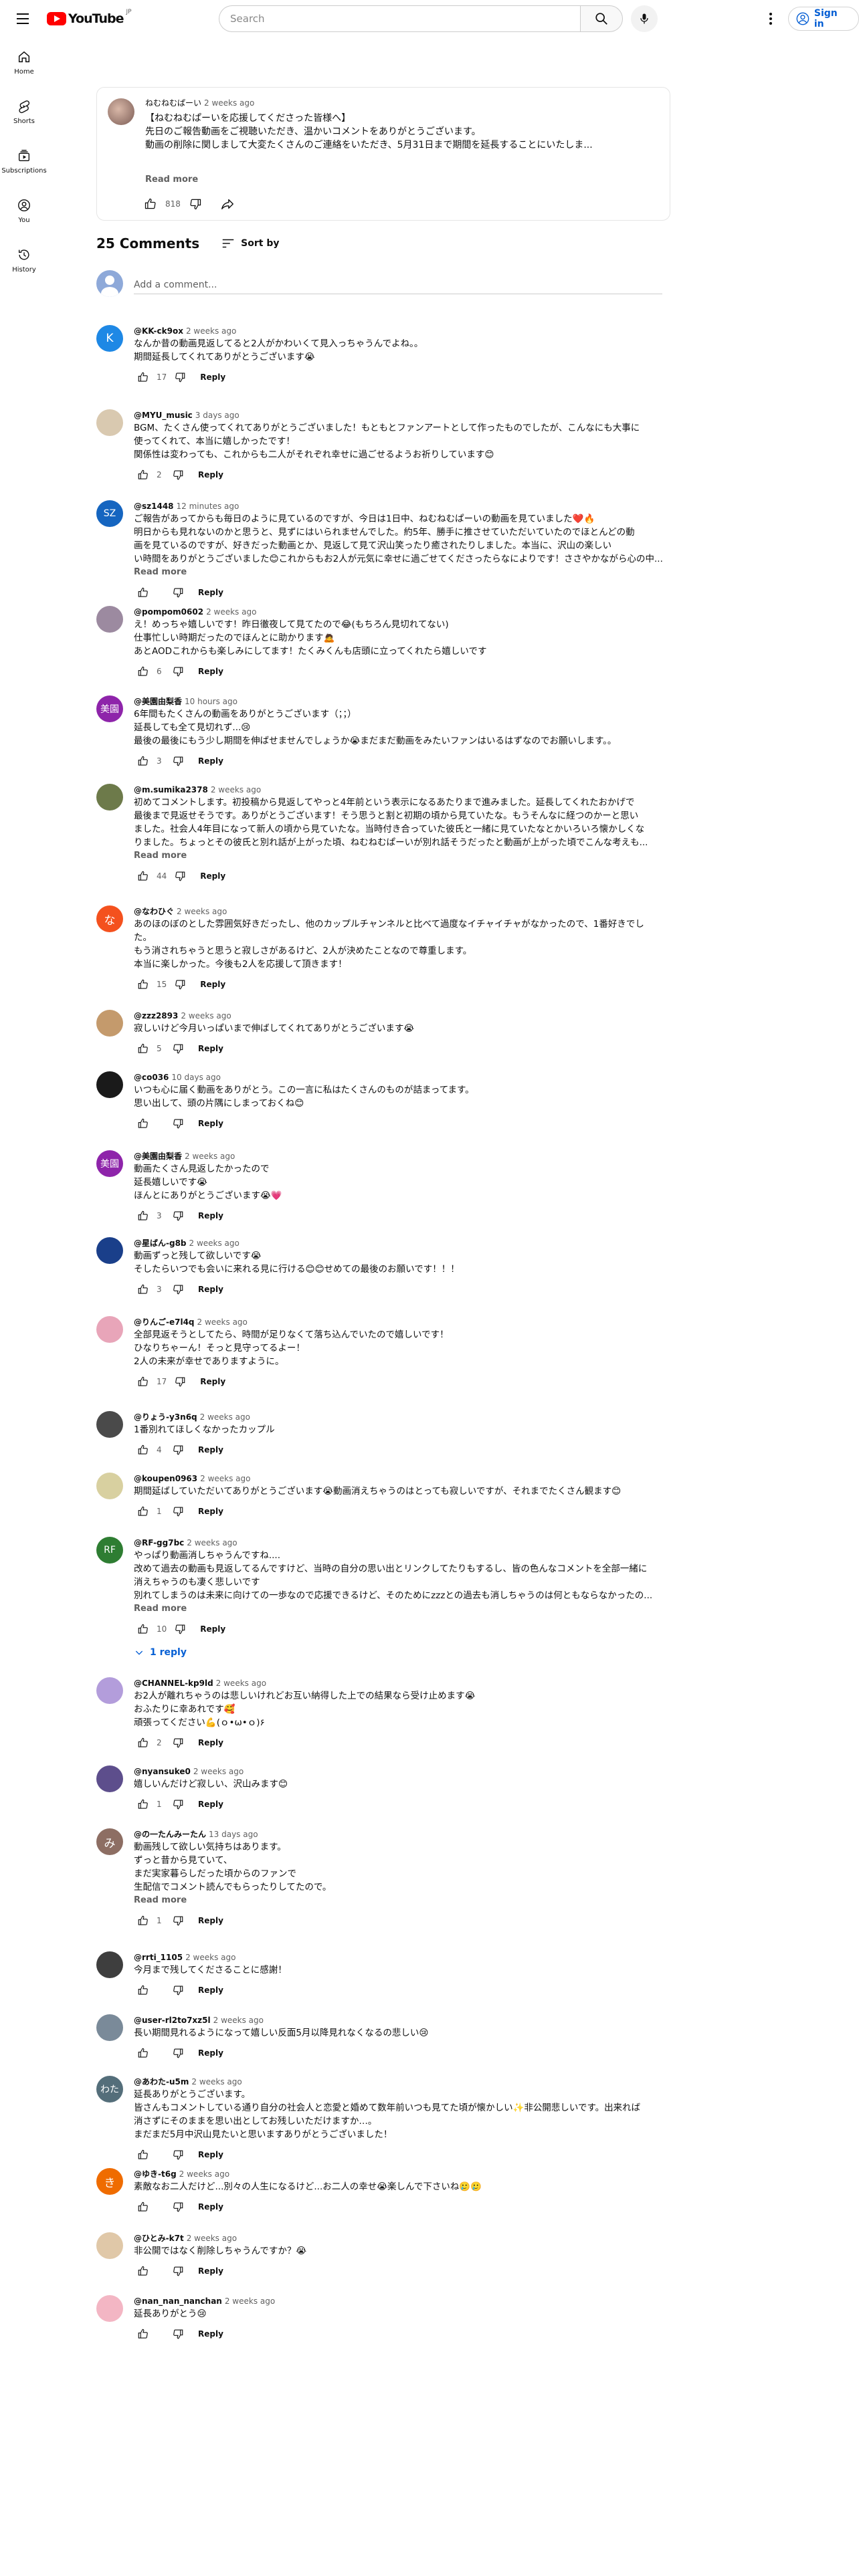 Image resolution: width=859 pixels, height=2576 pixels. Describe the element at coordinates (229, 103) in the screenshot. I see `post-time: 2 weeks ago` at that location.